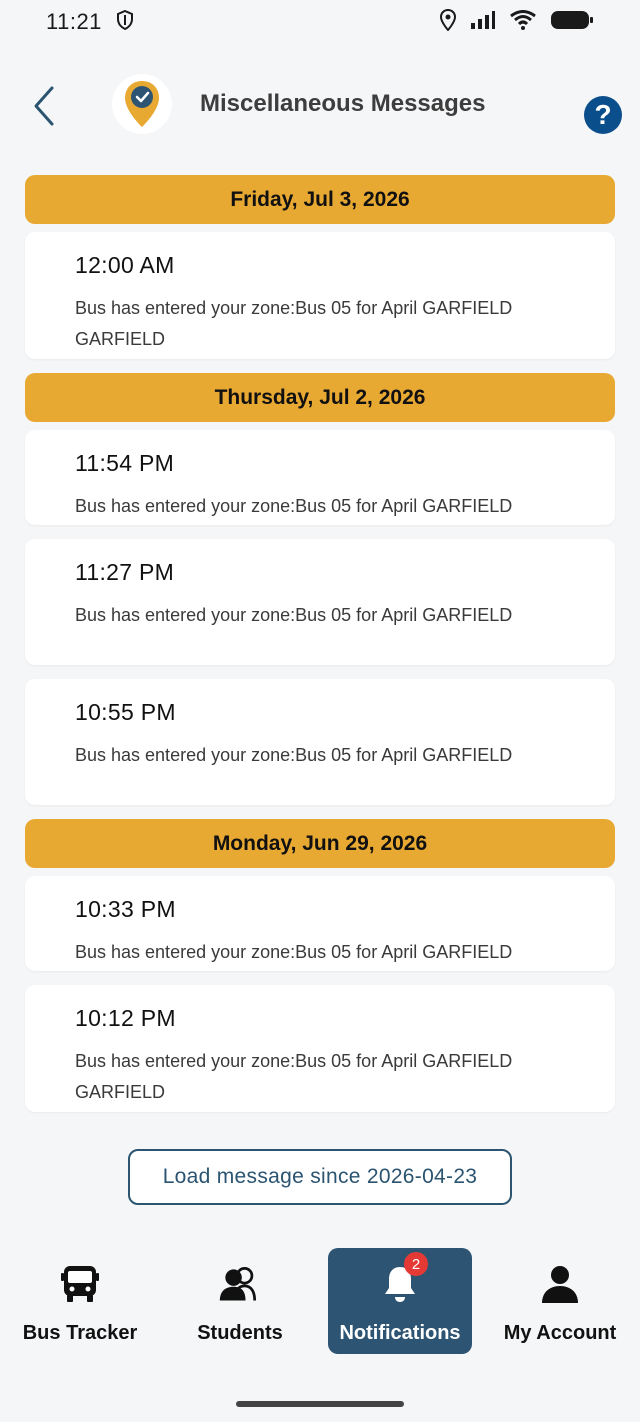  I want to click on person-icon, so click(560, 1284).